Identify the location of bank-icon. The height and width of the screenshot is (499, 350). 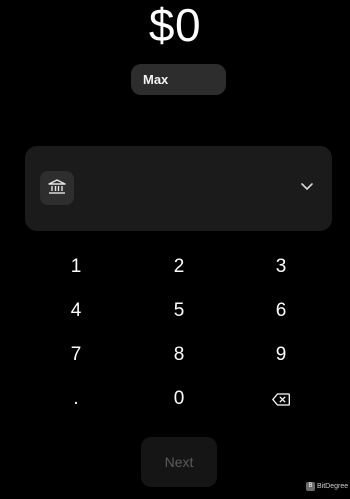
(57, 188).